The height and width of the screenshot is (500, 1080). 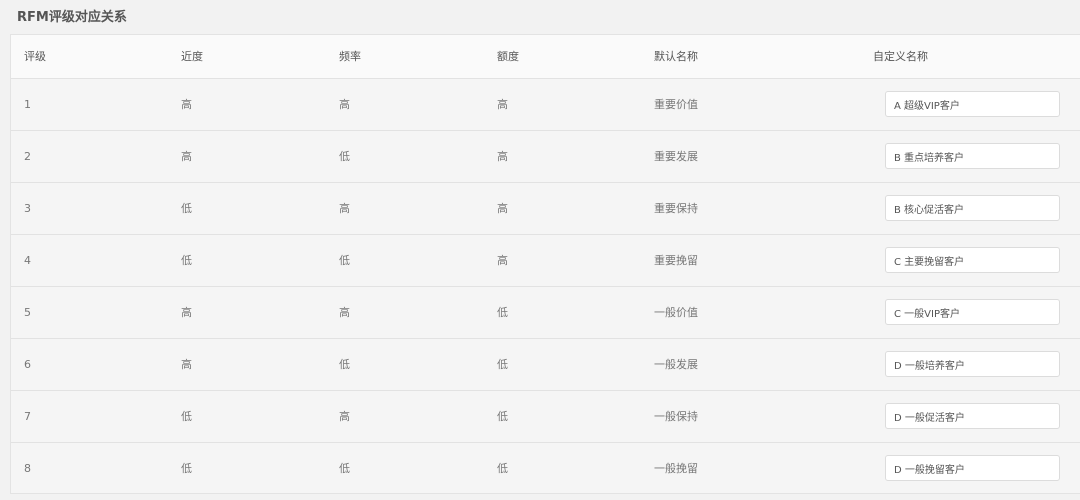 What do you see at coordinates (192, 56) in the screenshot?
I see `header-recency: 近度` at bounding box center [192, 56].